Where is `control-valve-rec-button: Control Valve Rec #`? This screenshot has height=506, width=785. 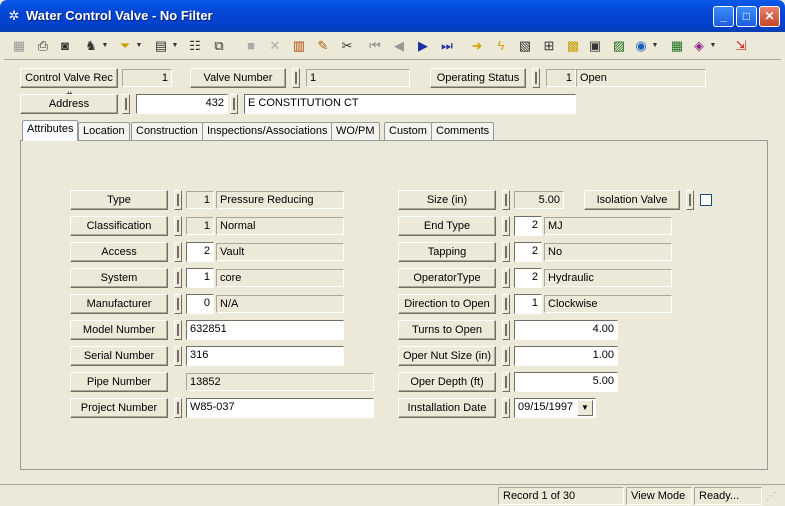
control-valve-rec-button: Control Valve Rec # is located at coordinates (69, 85).